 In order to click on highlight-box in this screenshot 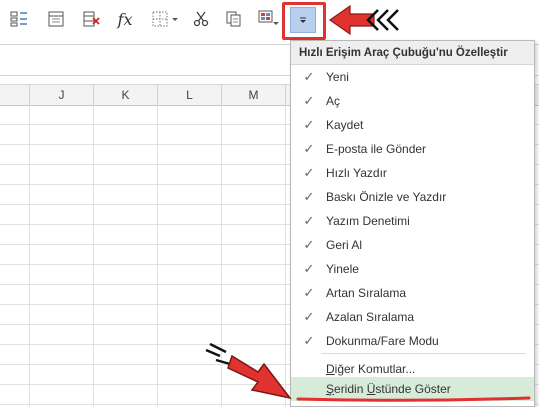, I will do `click(304, 21)`.